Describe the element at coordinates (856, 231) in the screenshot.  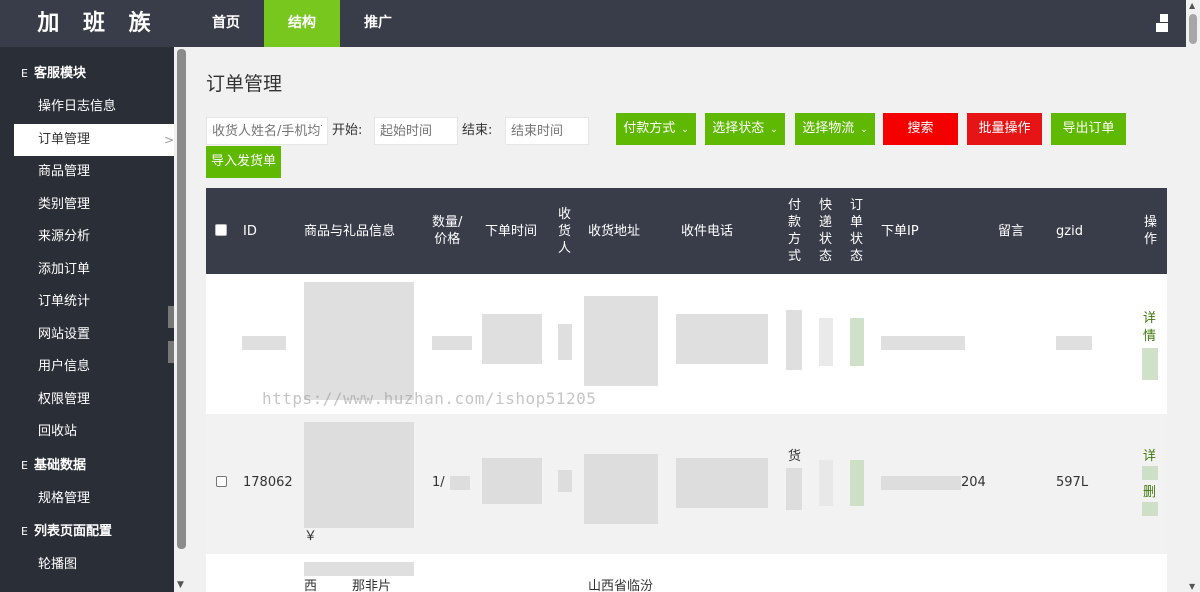
I see `col-order-status: 订 单 状 态` at that location.